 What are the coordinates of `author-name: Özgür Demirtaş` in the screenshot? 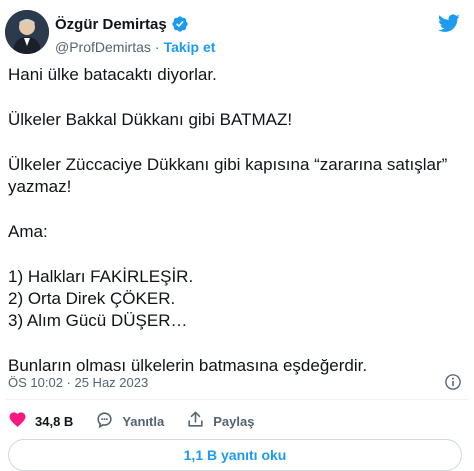 It's located at (111, 24).